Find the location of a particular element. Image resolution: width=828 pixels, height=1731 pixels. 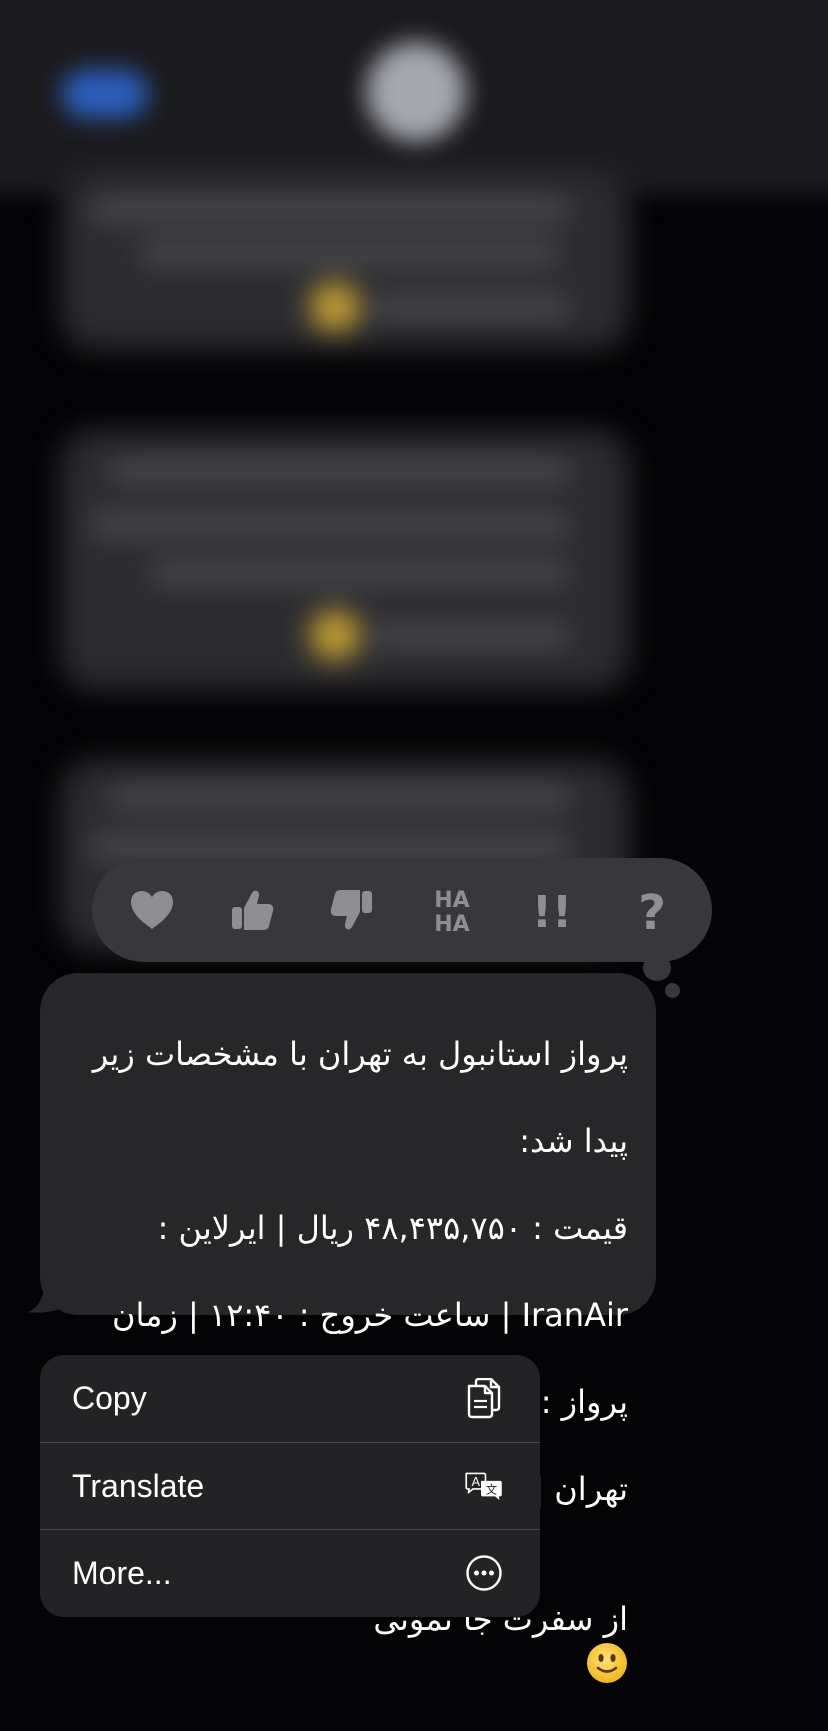

haha-bottom-text: HA is located at coordinates (451, 923).